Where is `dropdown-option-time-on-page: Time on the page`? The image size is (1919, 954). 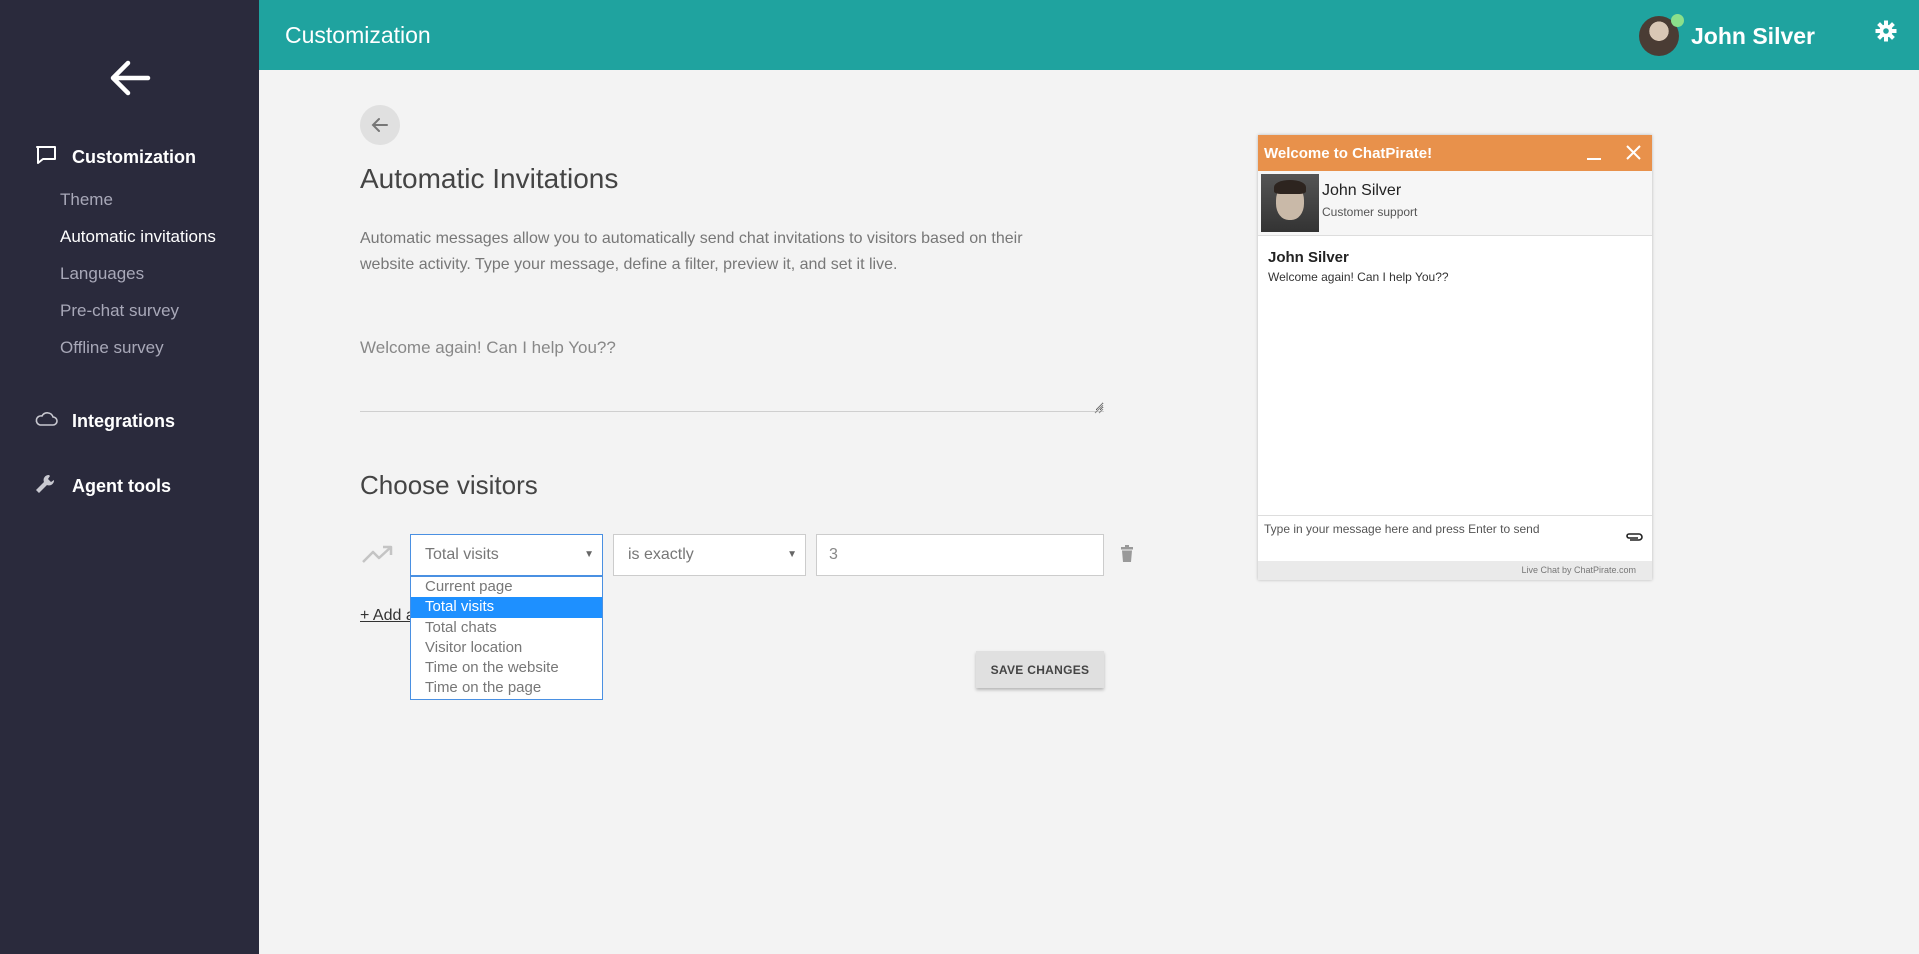
dropdown-option-time-on-page: Time on the page is located at coordinates (506, 688).